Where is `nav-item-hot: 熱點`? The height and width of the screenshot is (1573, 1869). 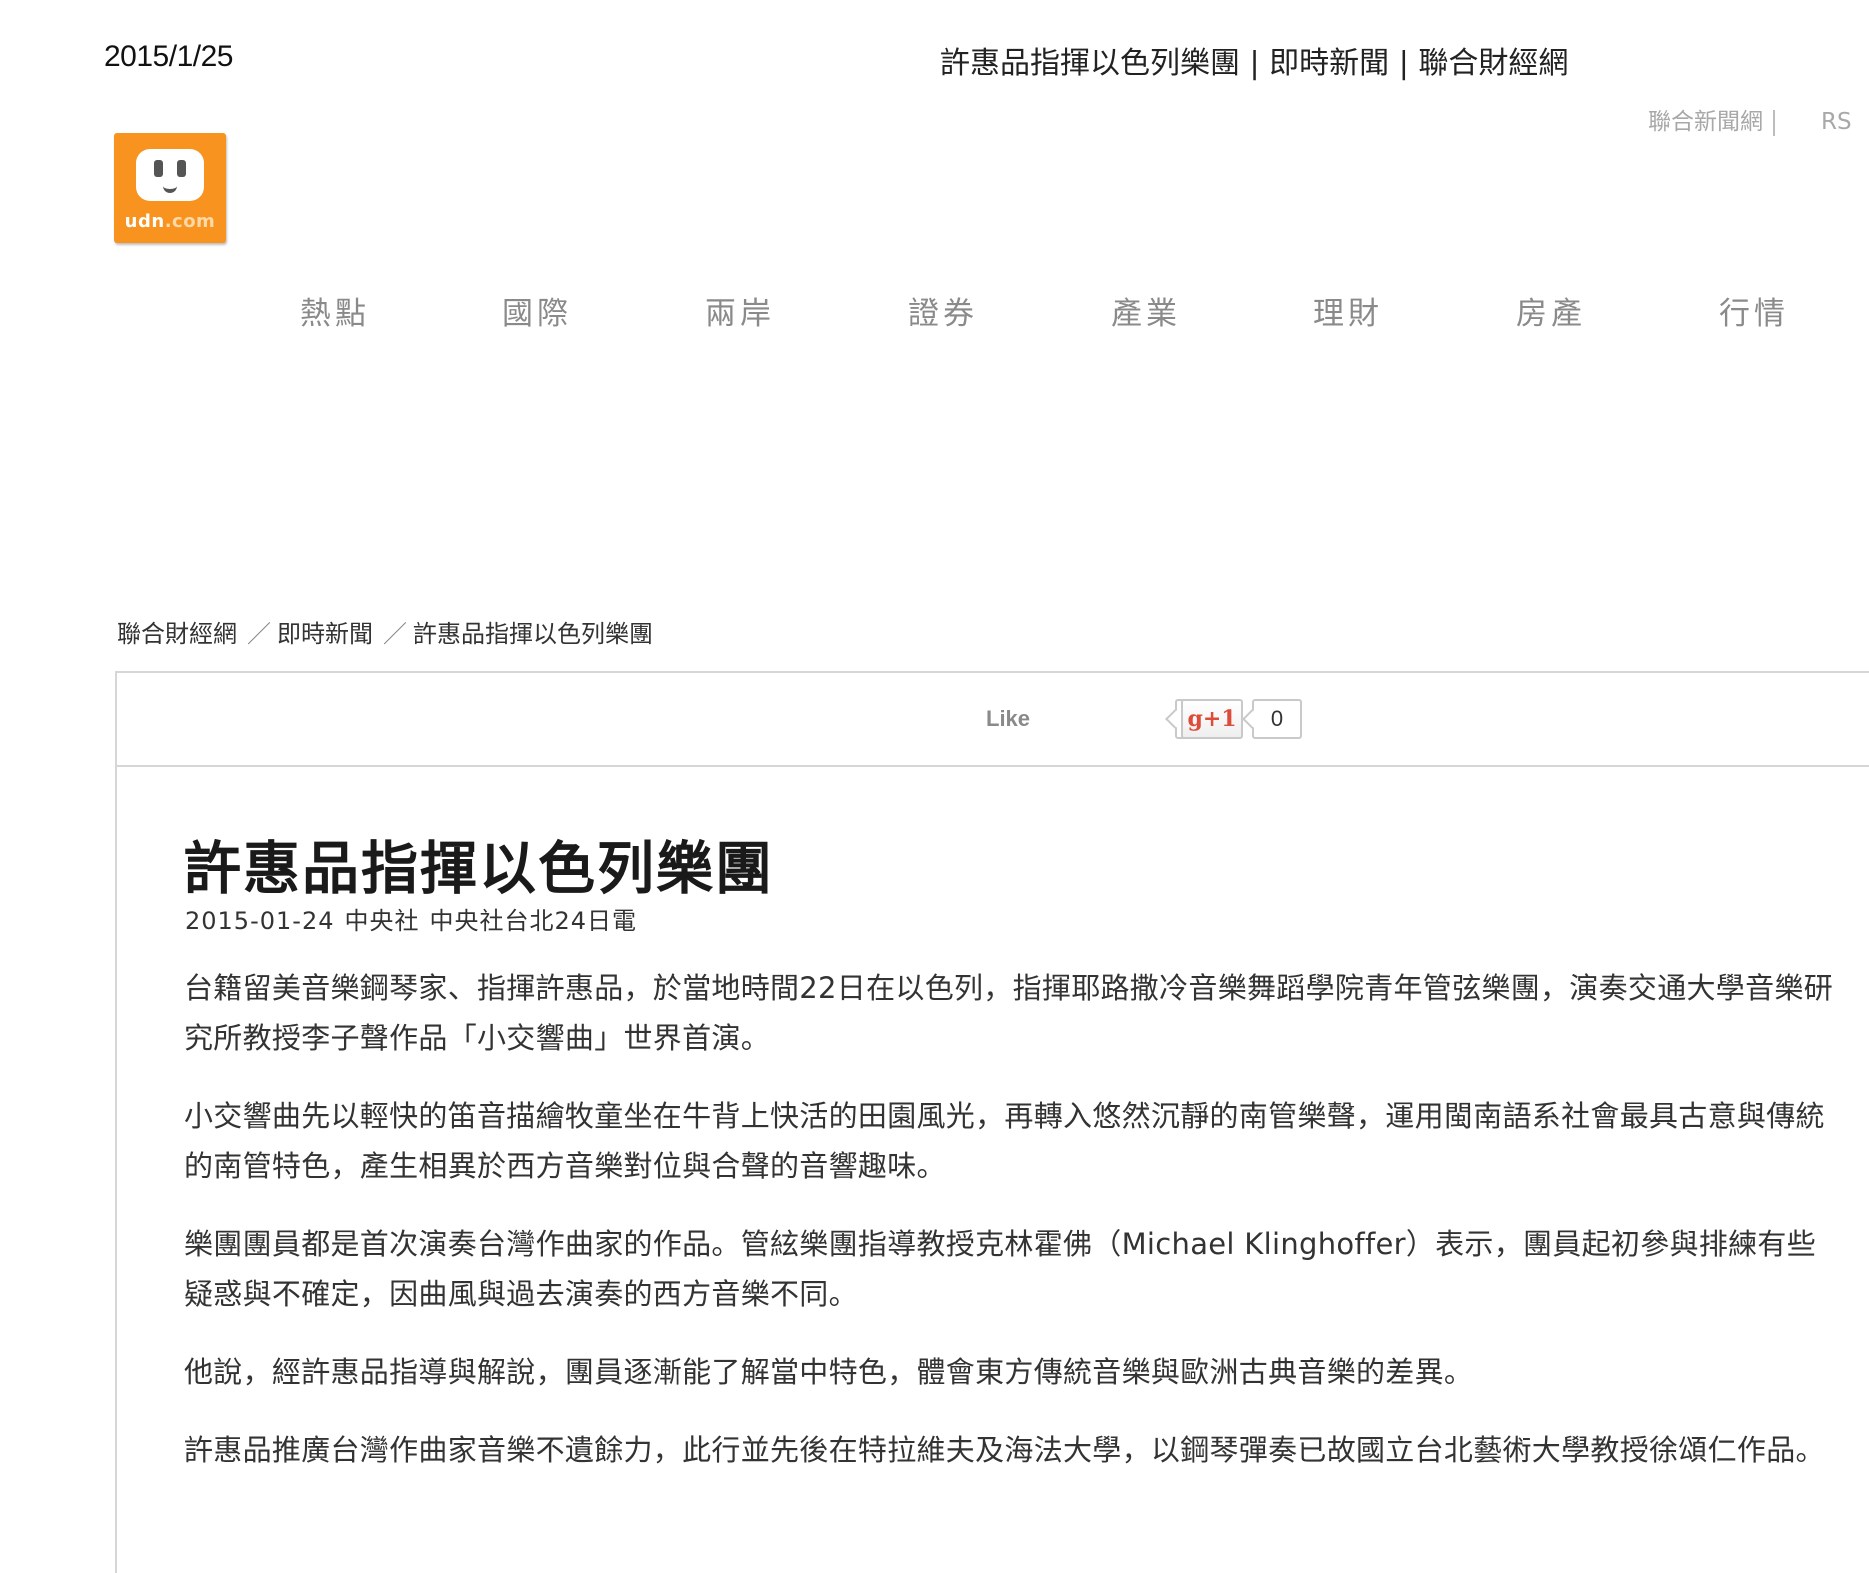
nav-item-hot: 熱點 is located at coordinates (335, 310).